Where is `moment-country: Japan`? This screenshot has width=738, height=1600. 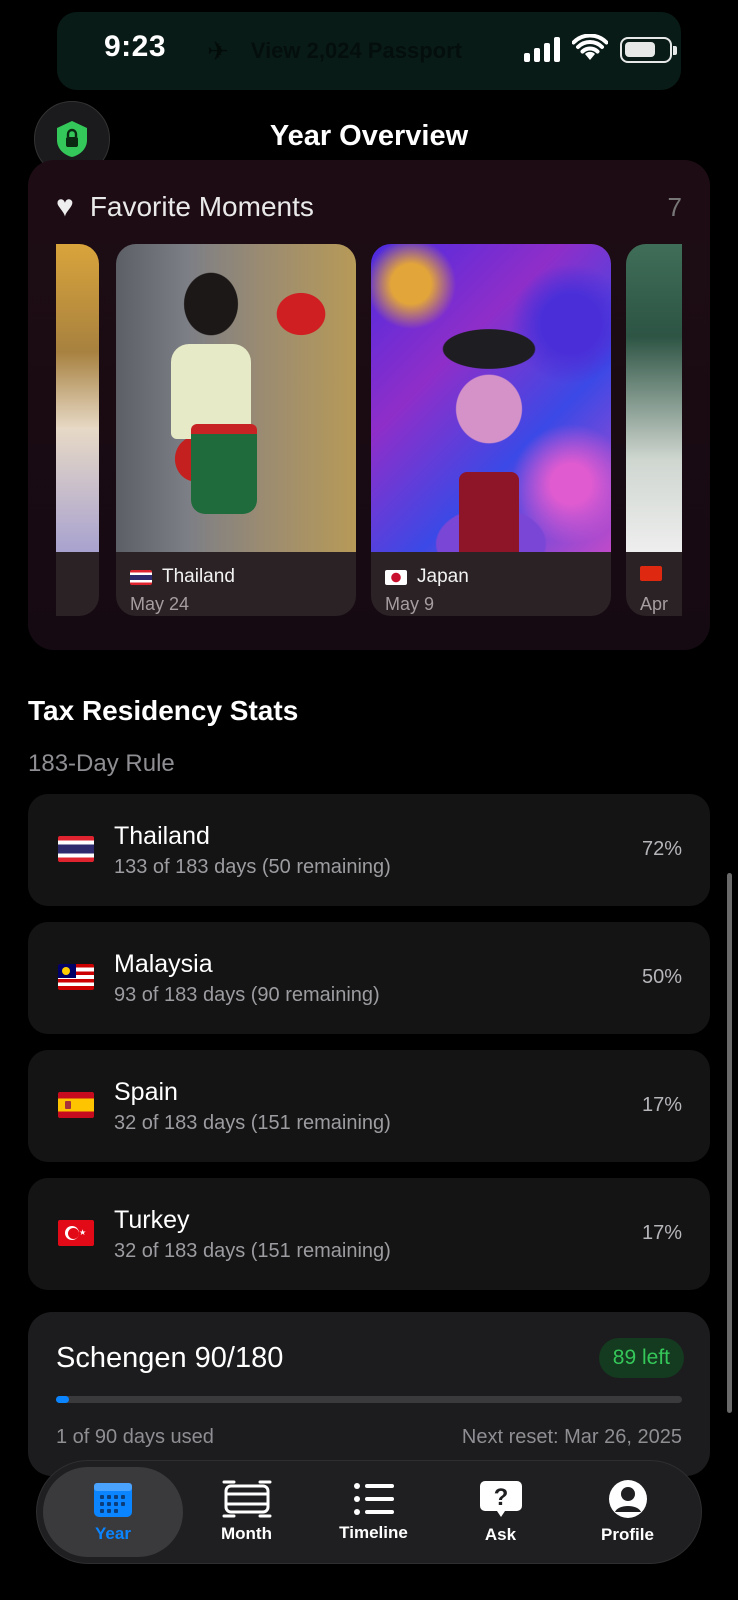 moment-country: Japan is located at coordinates (443, 576).